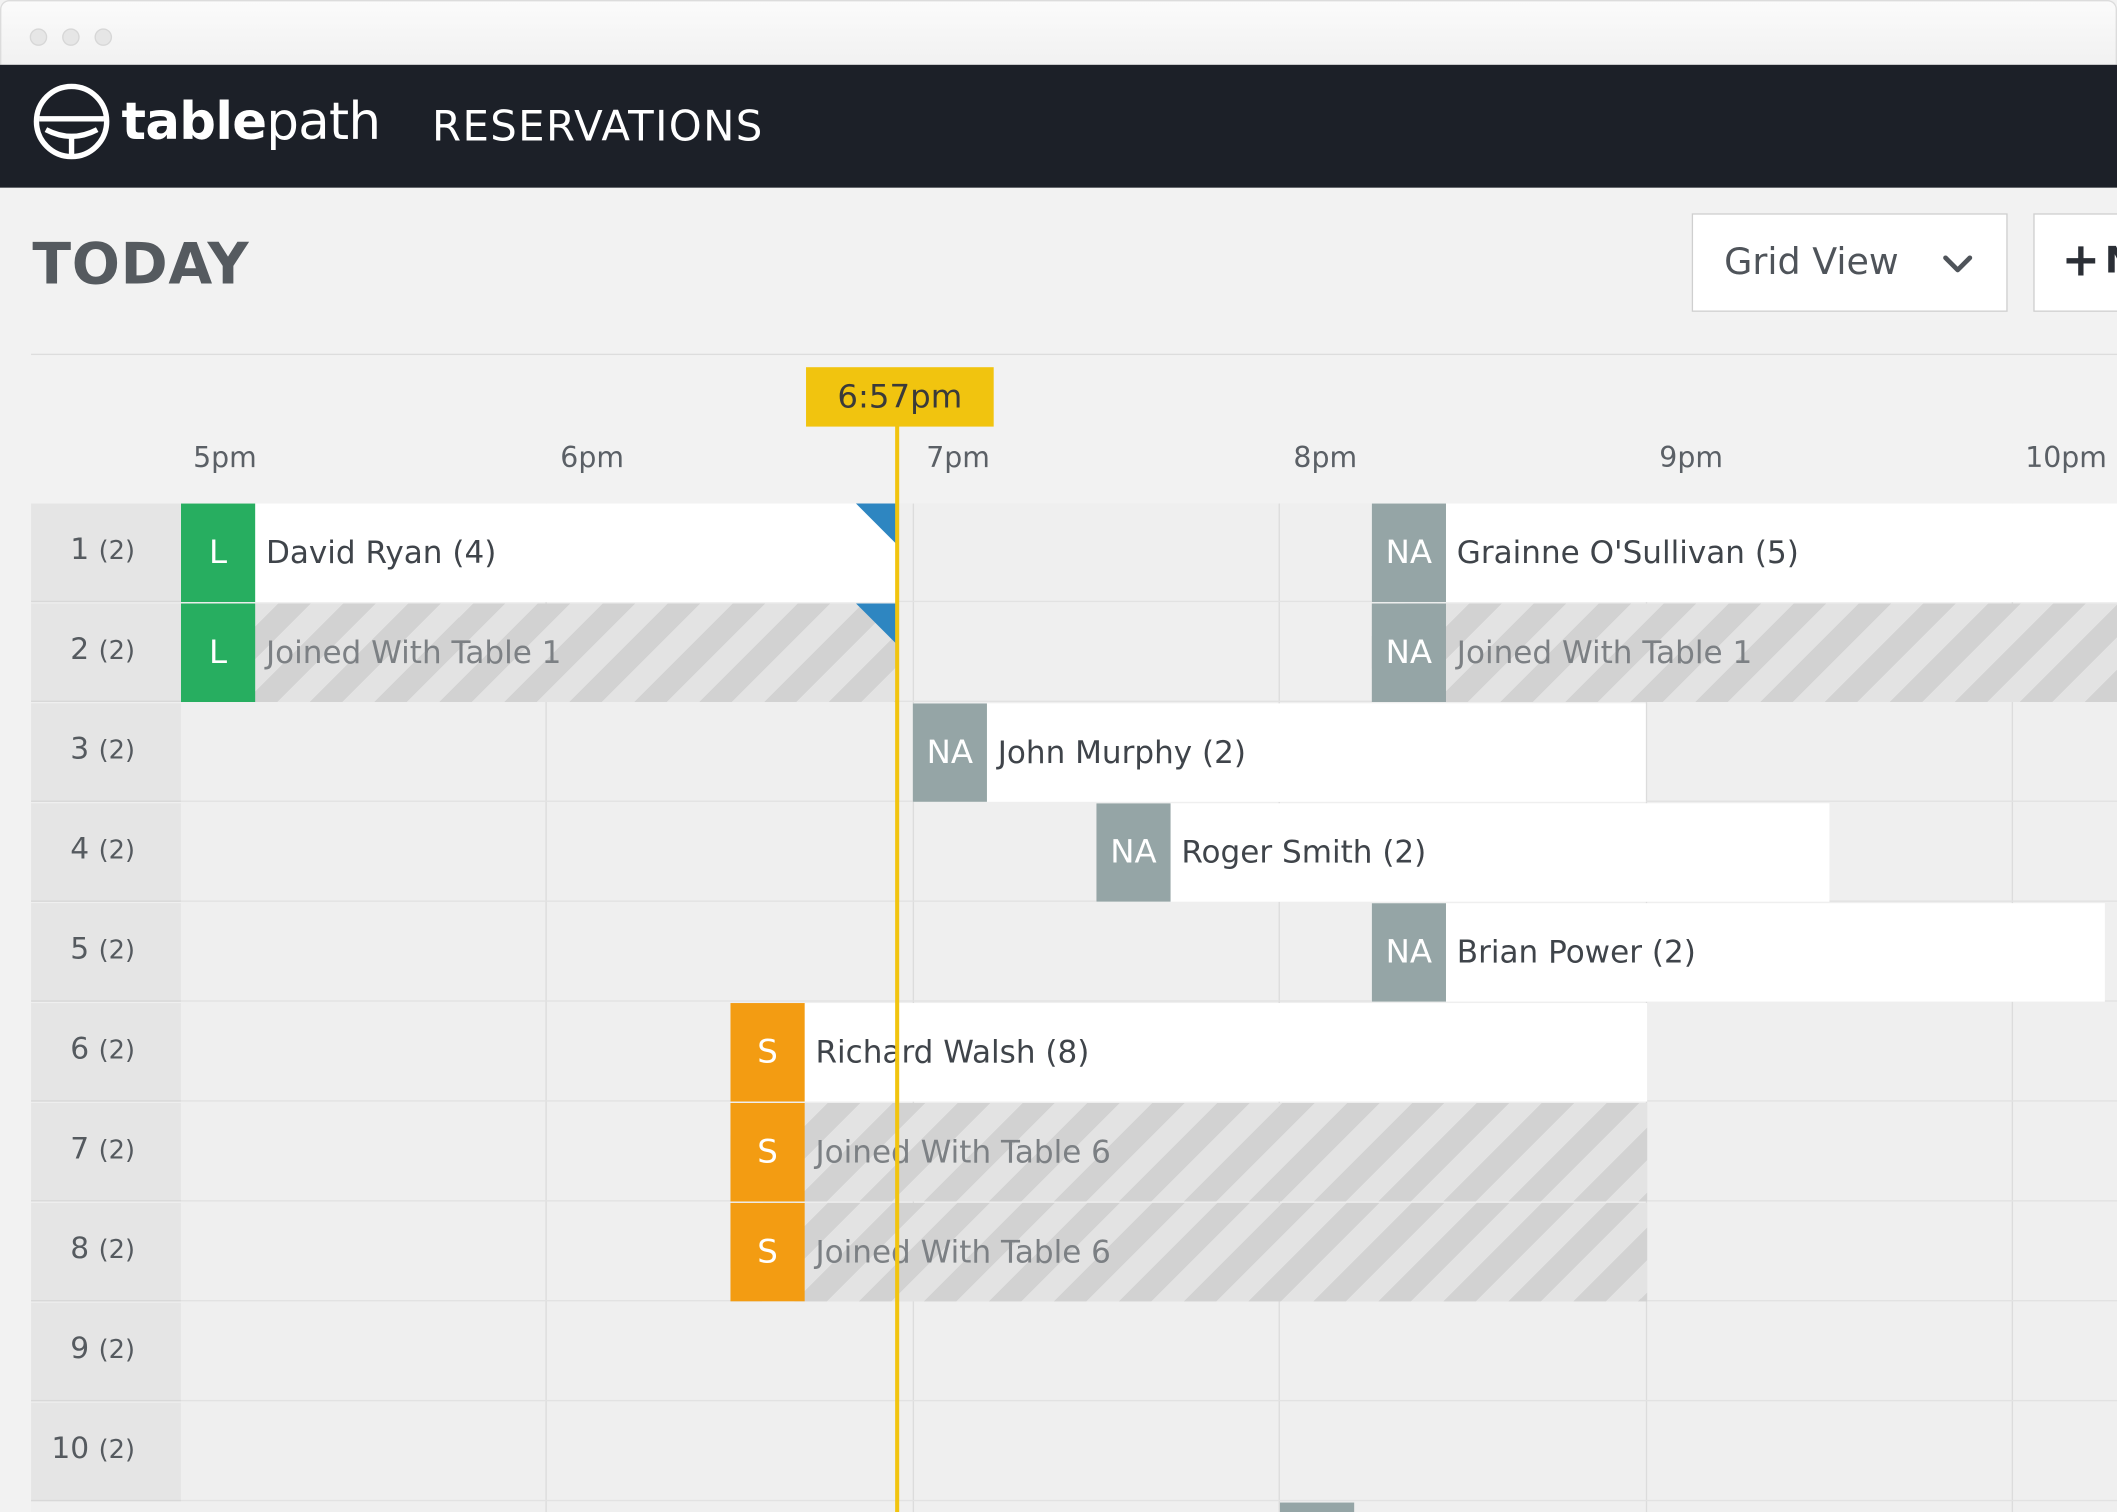 This screenshot has height=1512, width=2117. What do you see at coordinates (1325, 457) in the screenshot?
I see `hour-label-8pm: 8pm` at bounding box center [1325, 457].